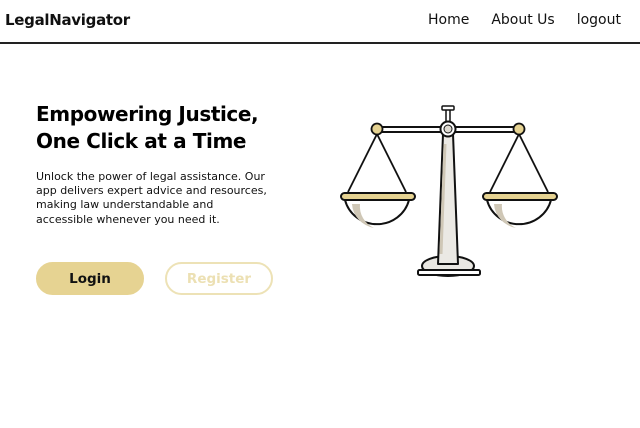 Image resolution: width=640 pixels, height=428 pixels. What do you see at coordinates (147, 114) in the screenshot?
I see `hero-title-line-1: Empowering Justice,` at bounding box center [147, 114].